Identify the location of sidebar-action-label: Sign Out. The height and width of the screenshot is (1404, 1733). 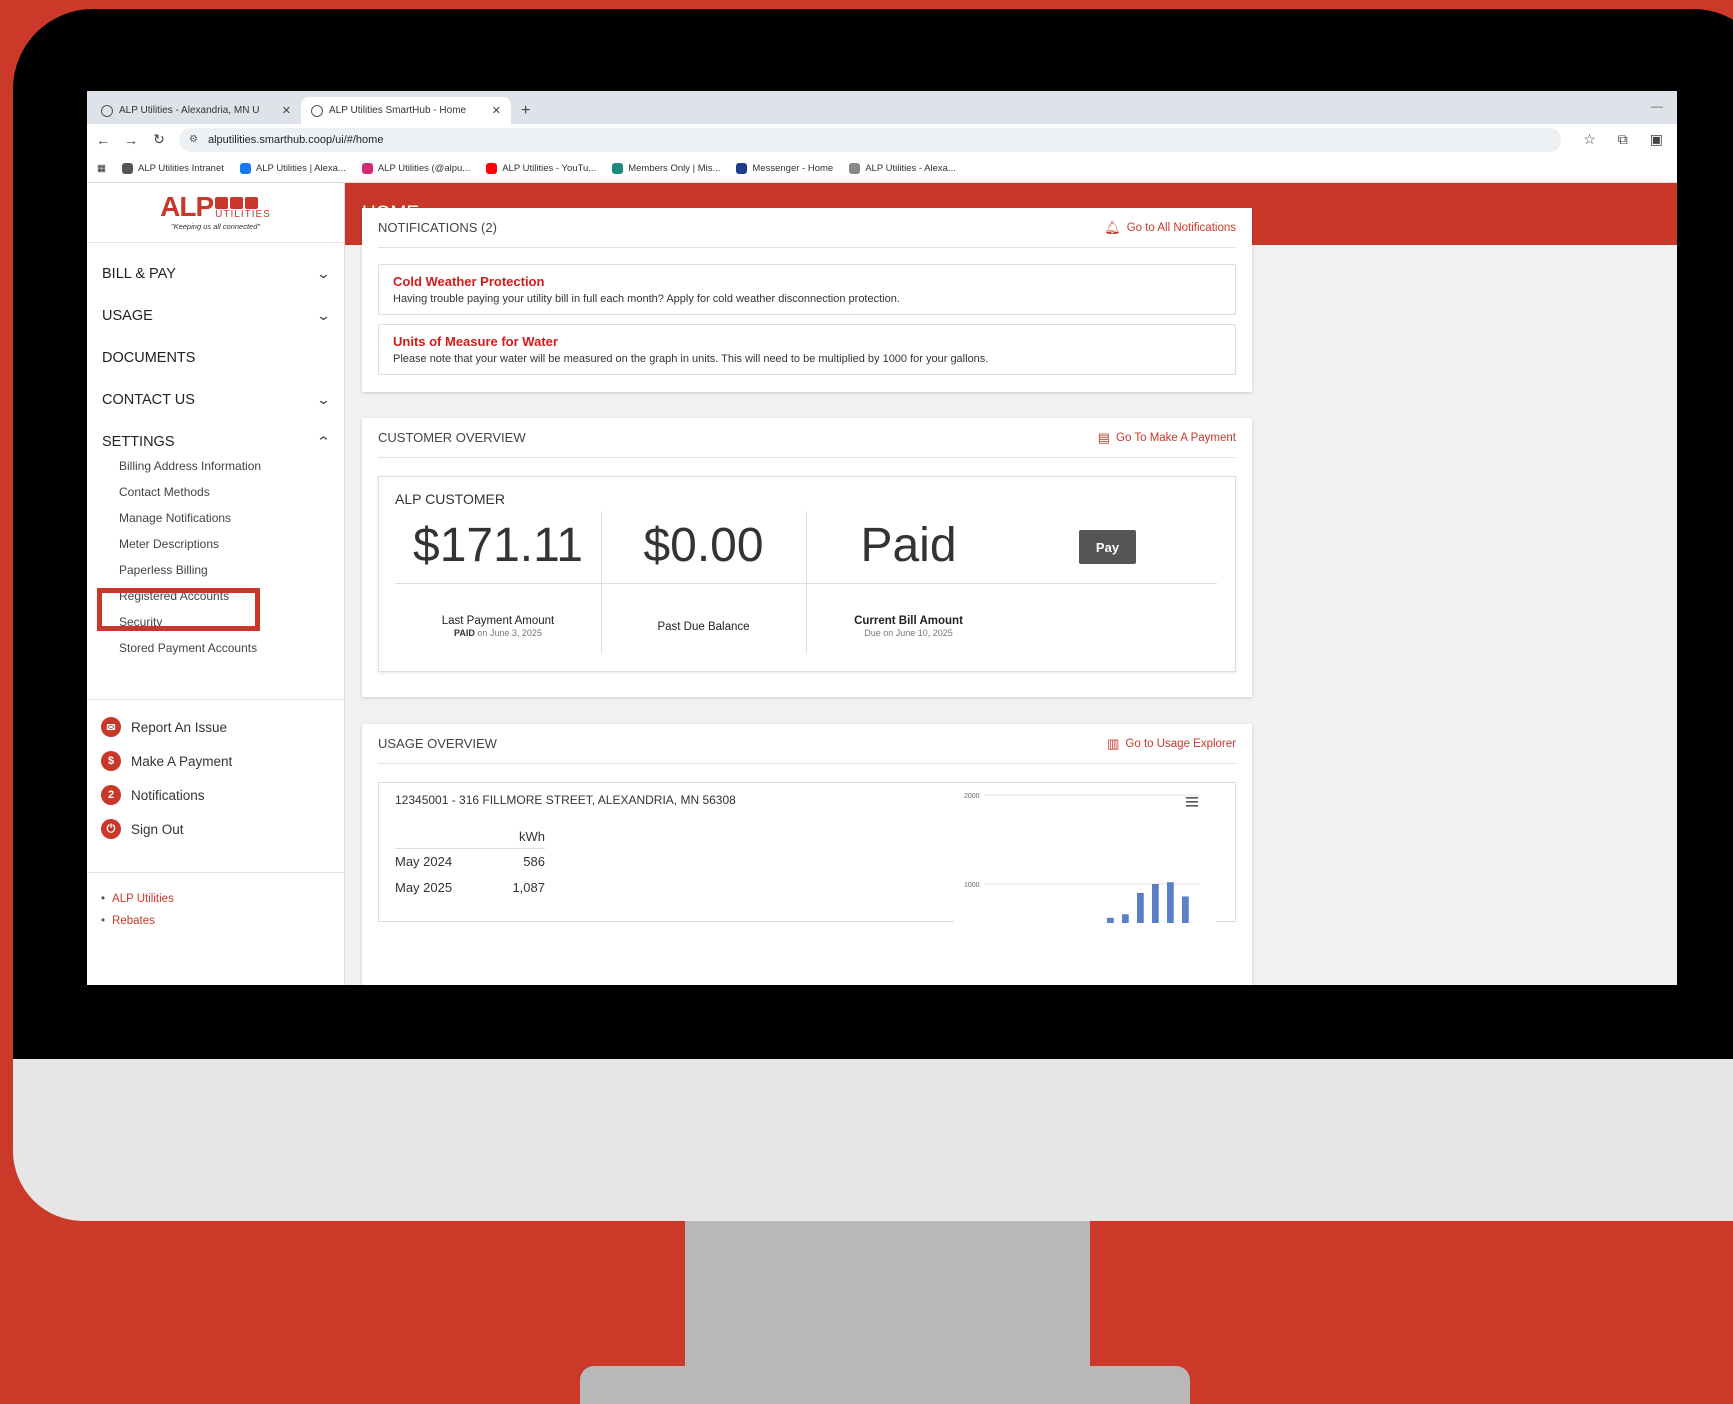
(157, 829).